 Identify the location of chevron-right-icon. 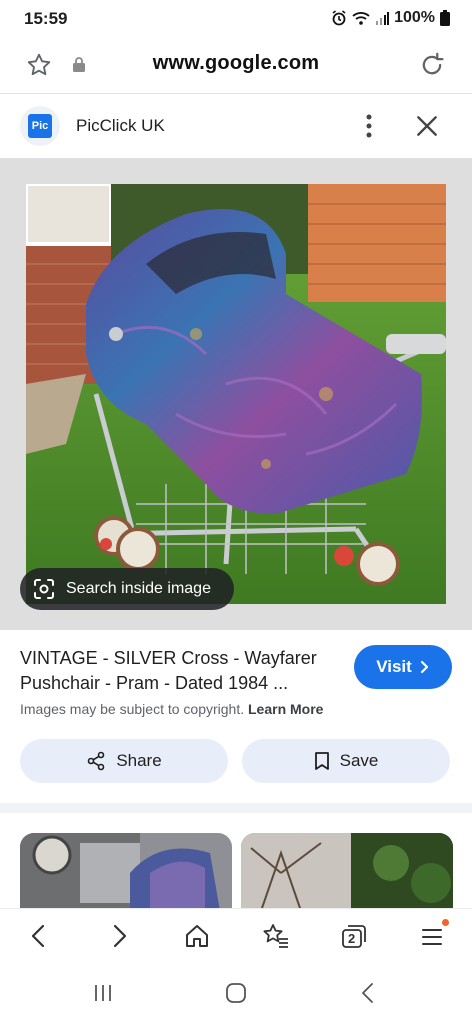
(424, 667).